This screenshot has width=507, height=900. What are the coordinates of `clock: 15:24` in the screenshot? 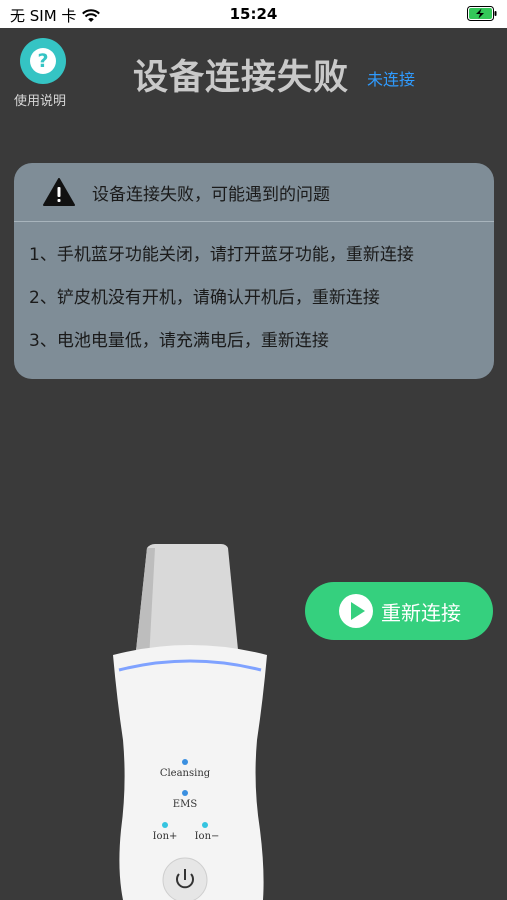 It's located at (253, 14).